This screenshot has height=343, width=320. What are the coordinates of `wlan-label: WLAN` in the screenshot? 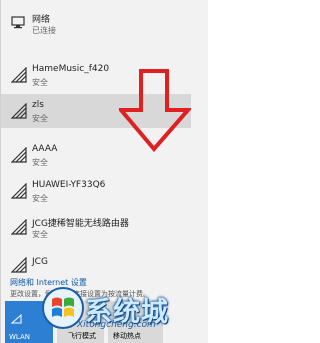 It's located at (20, 337).